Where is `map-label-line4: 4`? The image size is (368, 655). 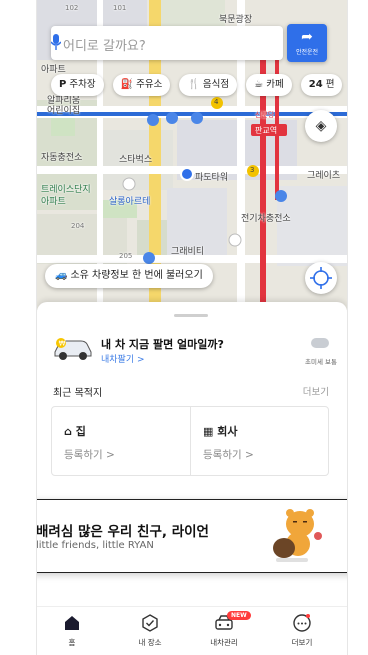 map-label-line4: 4 is located at coordinates (216, 102).